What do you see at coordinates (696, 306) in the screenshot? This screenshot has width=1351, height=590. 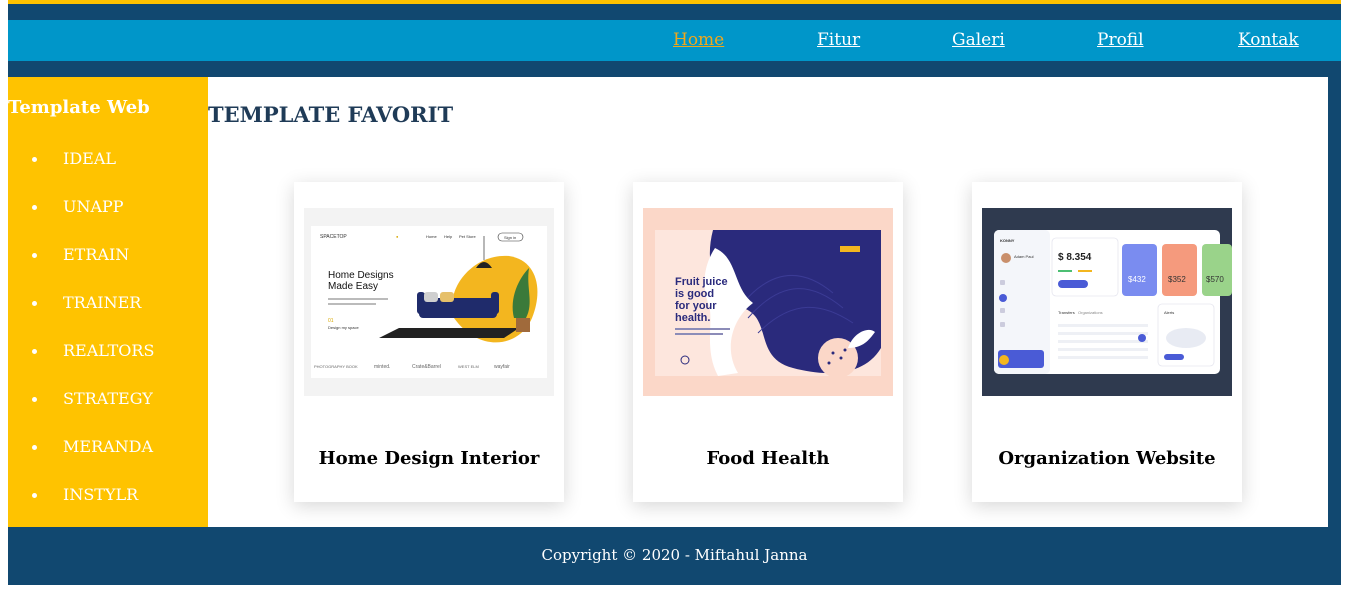 I see `preview-headline: for your` at bounding box center [696, 306].